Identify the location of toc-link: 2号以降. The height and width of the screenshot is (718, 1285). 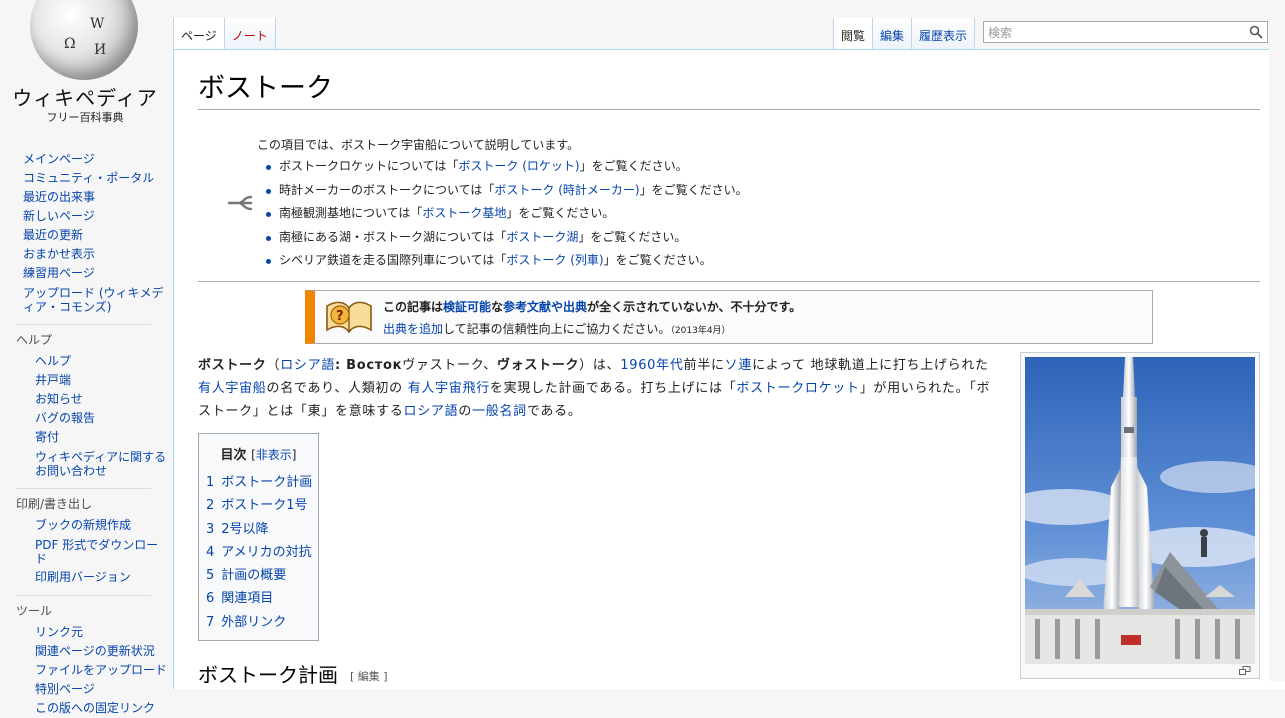
(244, 529).